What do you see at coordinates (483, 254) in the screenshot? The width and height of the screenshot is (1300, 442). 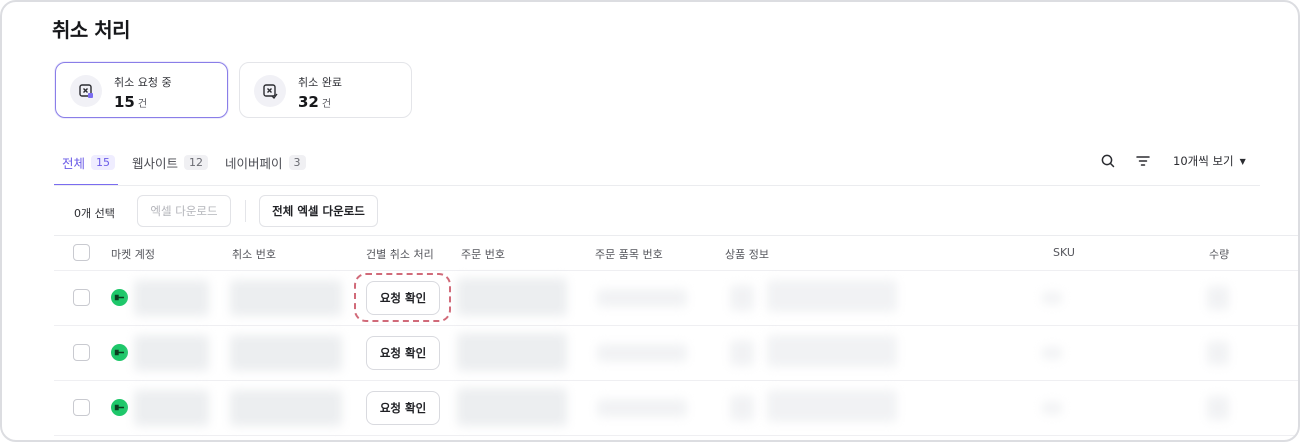 I see `header-order-number: 주문 번호` at bounding box center [483, 254].